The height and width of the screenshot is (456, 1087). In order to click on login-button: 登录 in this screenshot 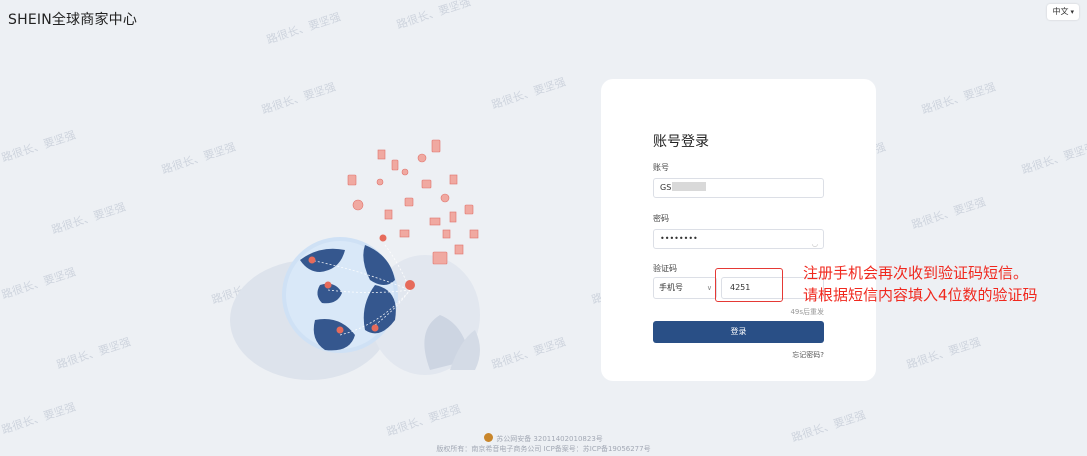, I will do `click(738, 332)`.